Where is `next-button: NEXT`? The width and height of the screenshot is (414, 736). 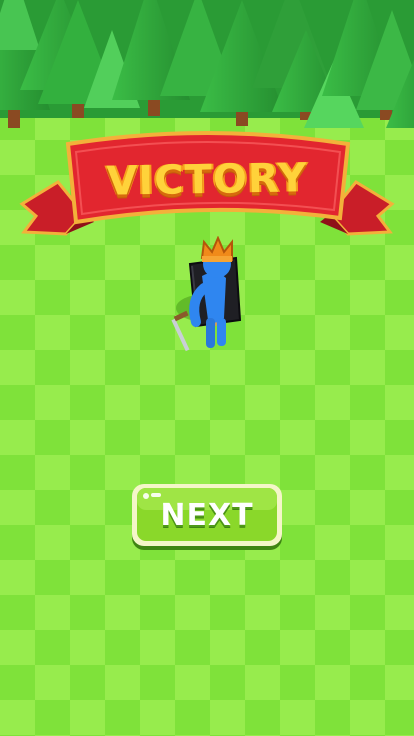
next-button: NEXT is located at coordinates (207, 518).